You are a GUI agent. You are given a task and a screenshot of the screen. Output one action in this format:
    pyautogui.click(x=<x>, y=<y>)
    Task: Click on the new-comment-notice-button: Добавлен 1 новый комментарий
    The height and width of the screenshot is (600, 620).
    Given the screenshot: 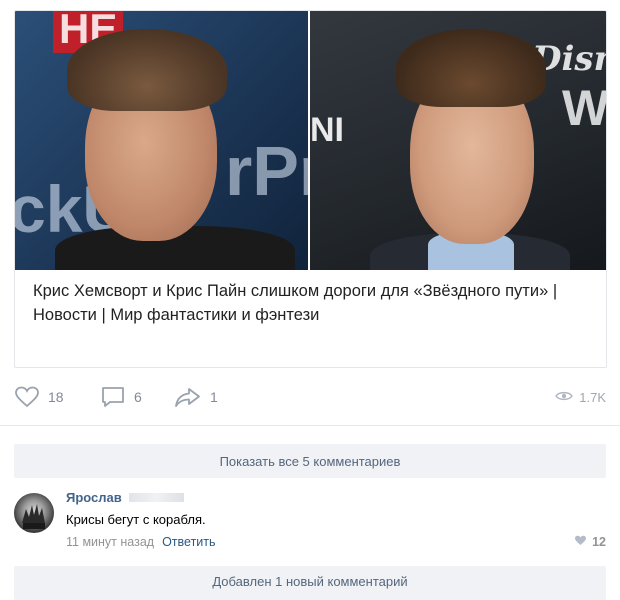 What is the action you would take?
    pyautogui.click(x=310, y=583)
    